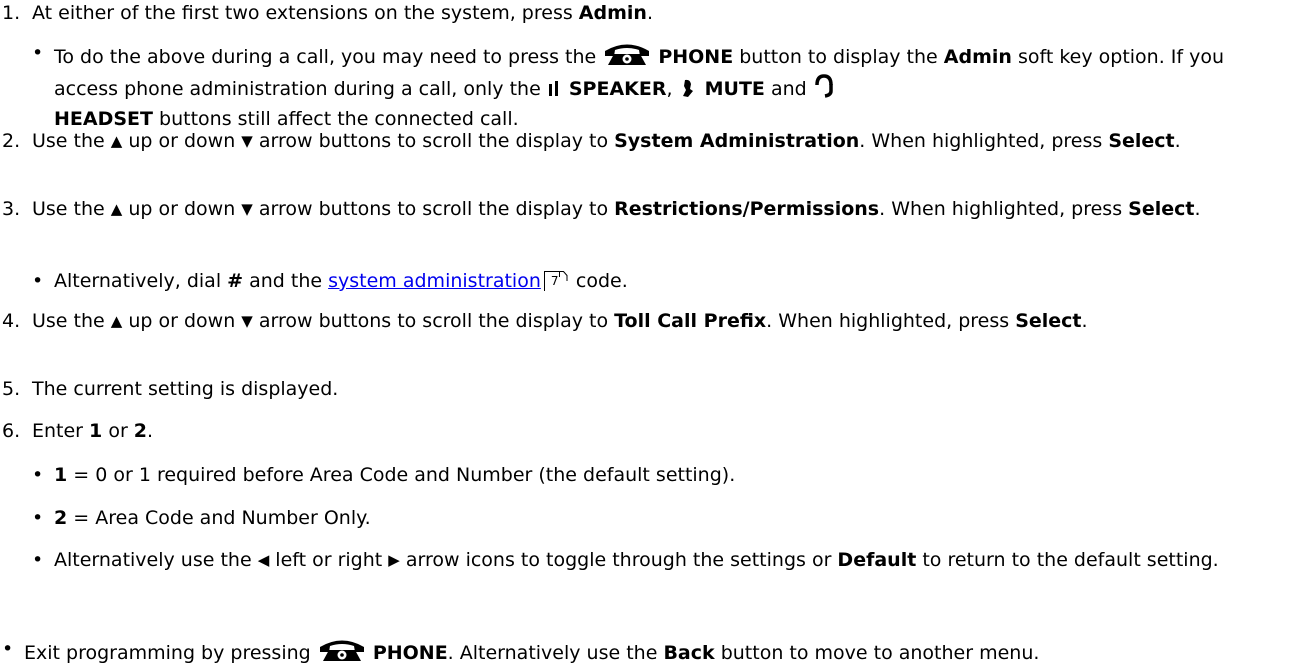 The height and width of the screenshot is (671, 1290). I want to click on left-arrow-icon: ◀, so click(263, 560).